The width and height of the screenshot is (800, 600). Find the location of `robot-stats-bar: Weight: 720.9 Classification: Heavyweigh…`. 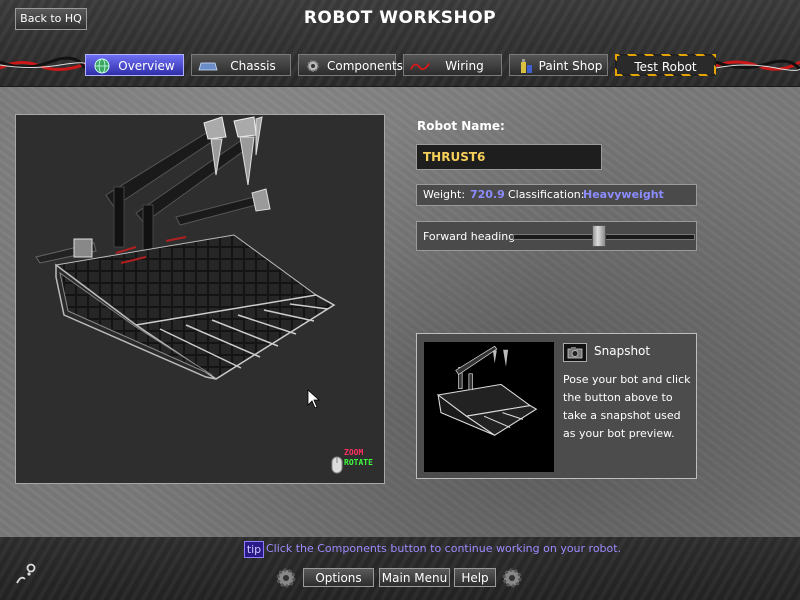

robot-stats-bar: Weight: 720.9 Classification: Heavyweigh… is located at coordinates (556, 195).